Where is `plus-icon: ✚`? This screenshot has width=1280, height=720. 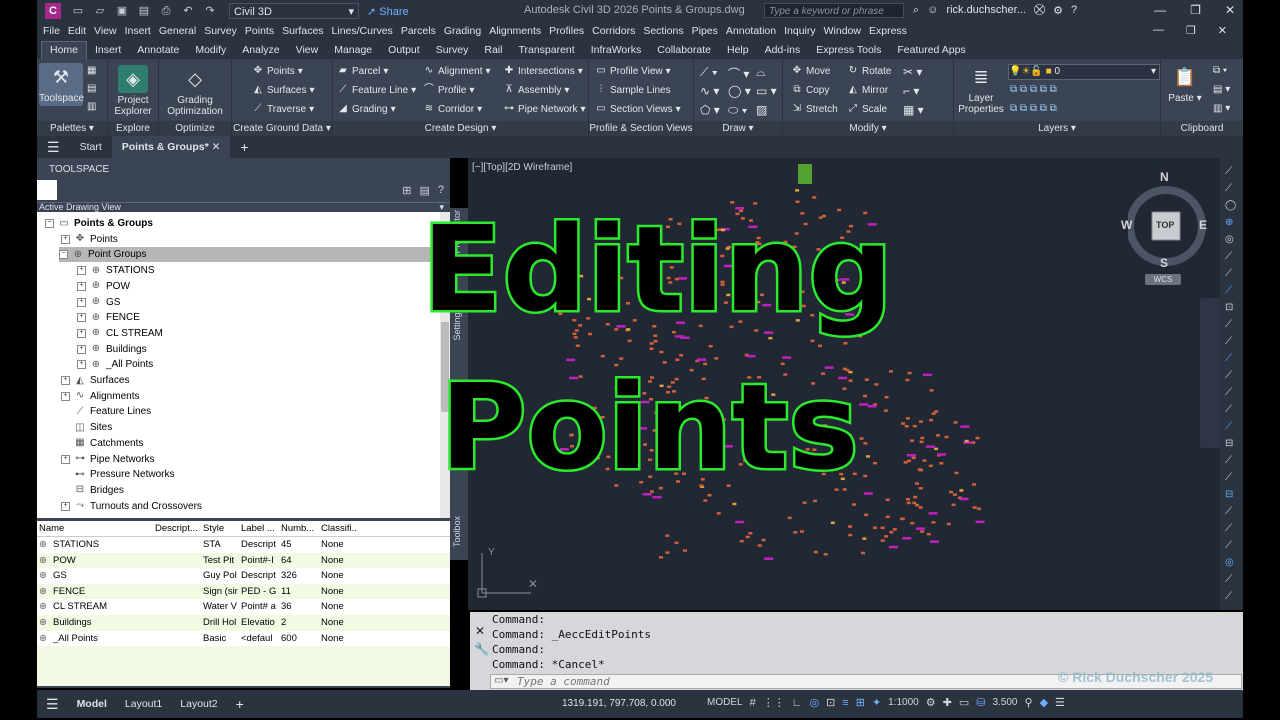
plus-icon: ✚ is located at coordinates (947, 702).